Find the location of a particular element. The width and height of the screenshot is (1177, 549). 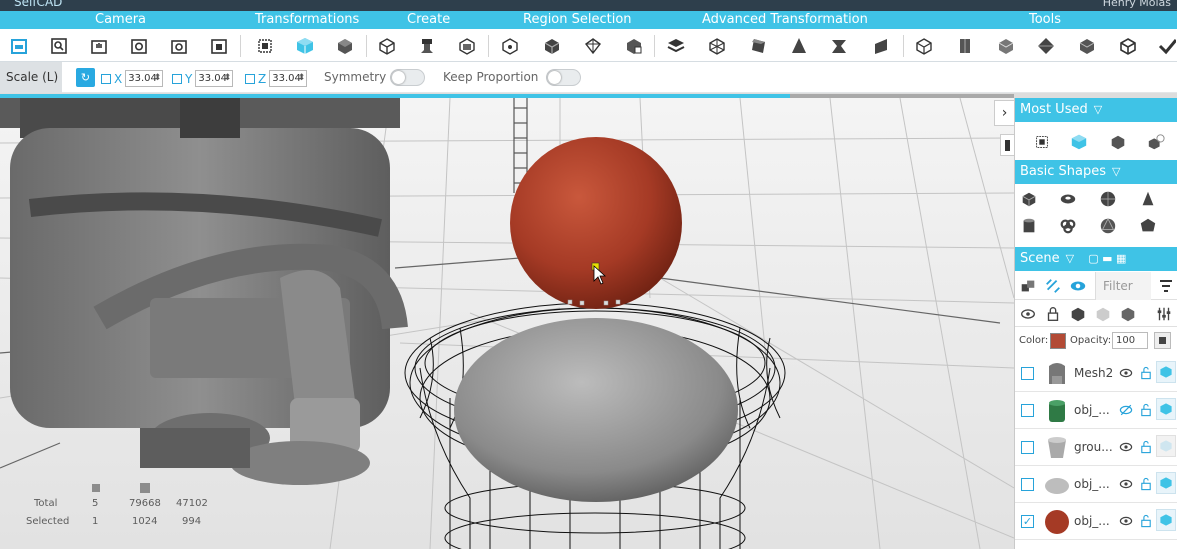

column-wire-icon is located at coordinates (1103, 314).